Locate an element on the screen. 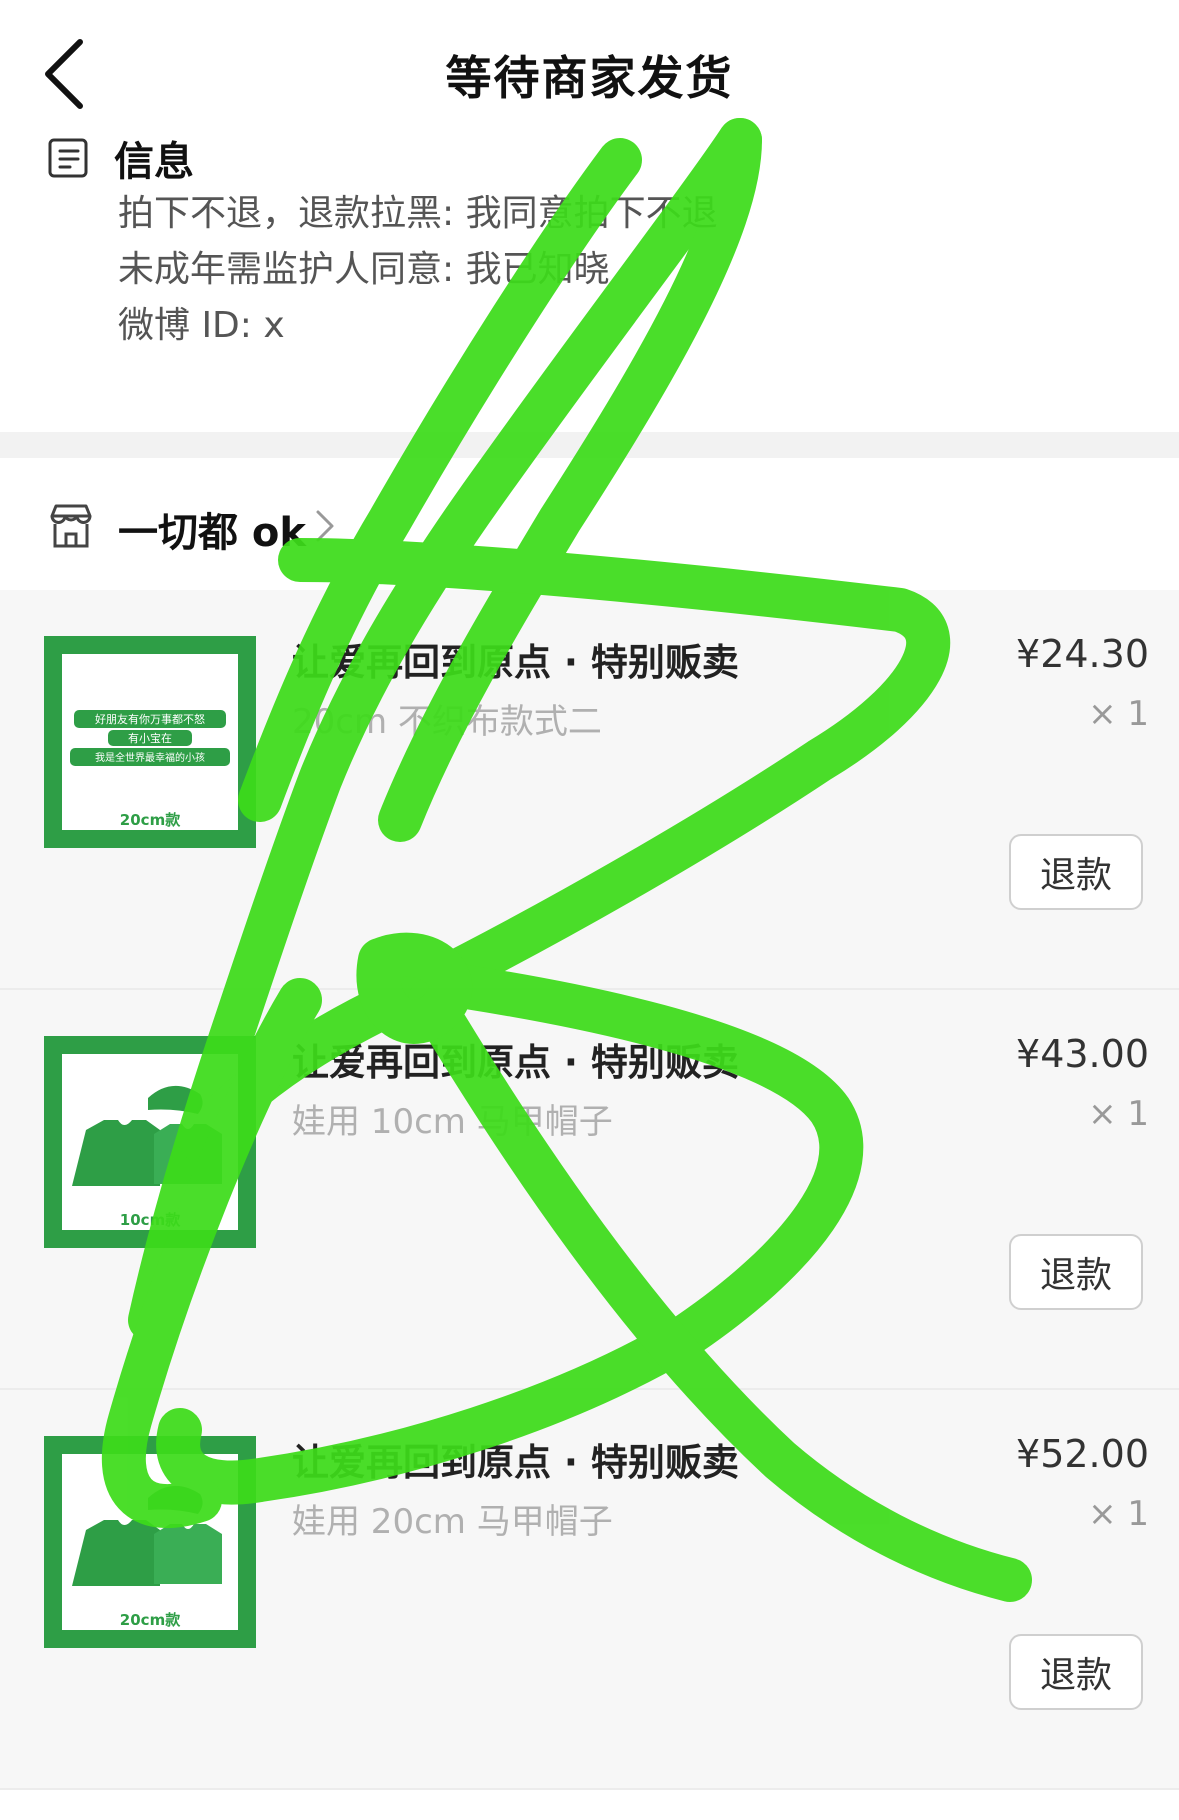 The height and width of the screenshot is (1820, 1179). keychain-line-2: 有小宝在 is located at coordinates (150, 738).